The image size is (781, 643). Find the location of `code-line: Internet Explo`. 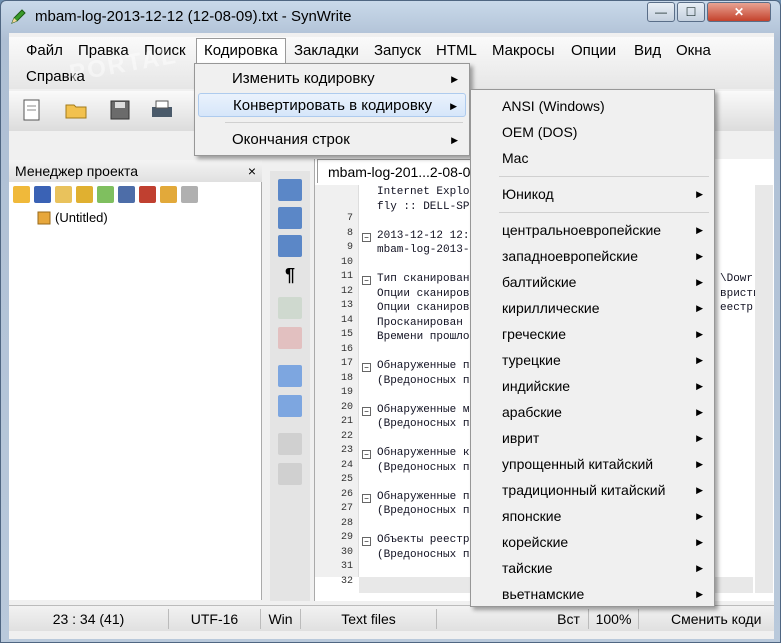

code-line: Internet Explo is located at coordinates (423, 192).